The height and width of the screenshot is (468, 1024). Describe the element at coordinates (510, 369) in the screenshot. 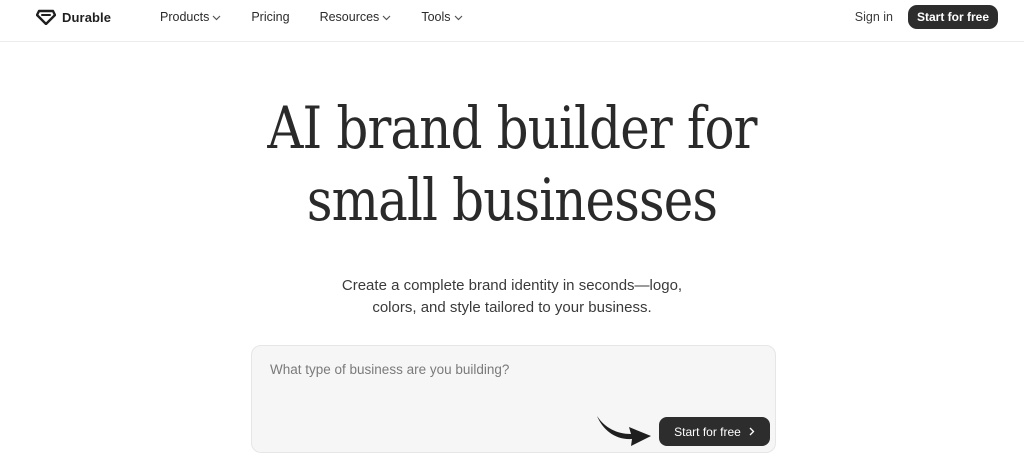

I see `business-type-input` at that location.